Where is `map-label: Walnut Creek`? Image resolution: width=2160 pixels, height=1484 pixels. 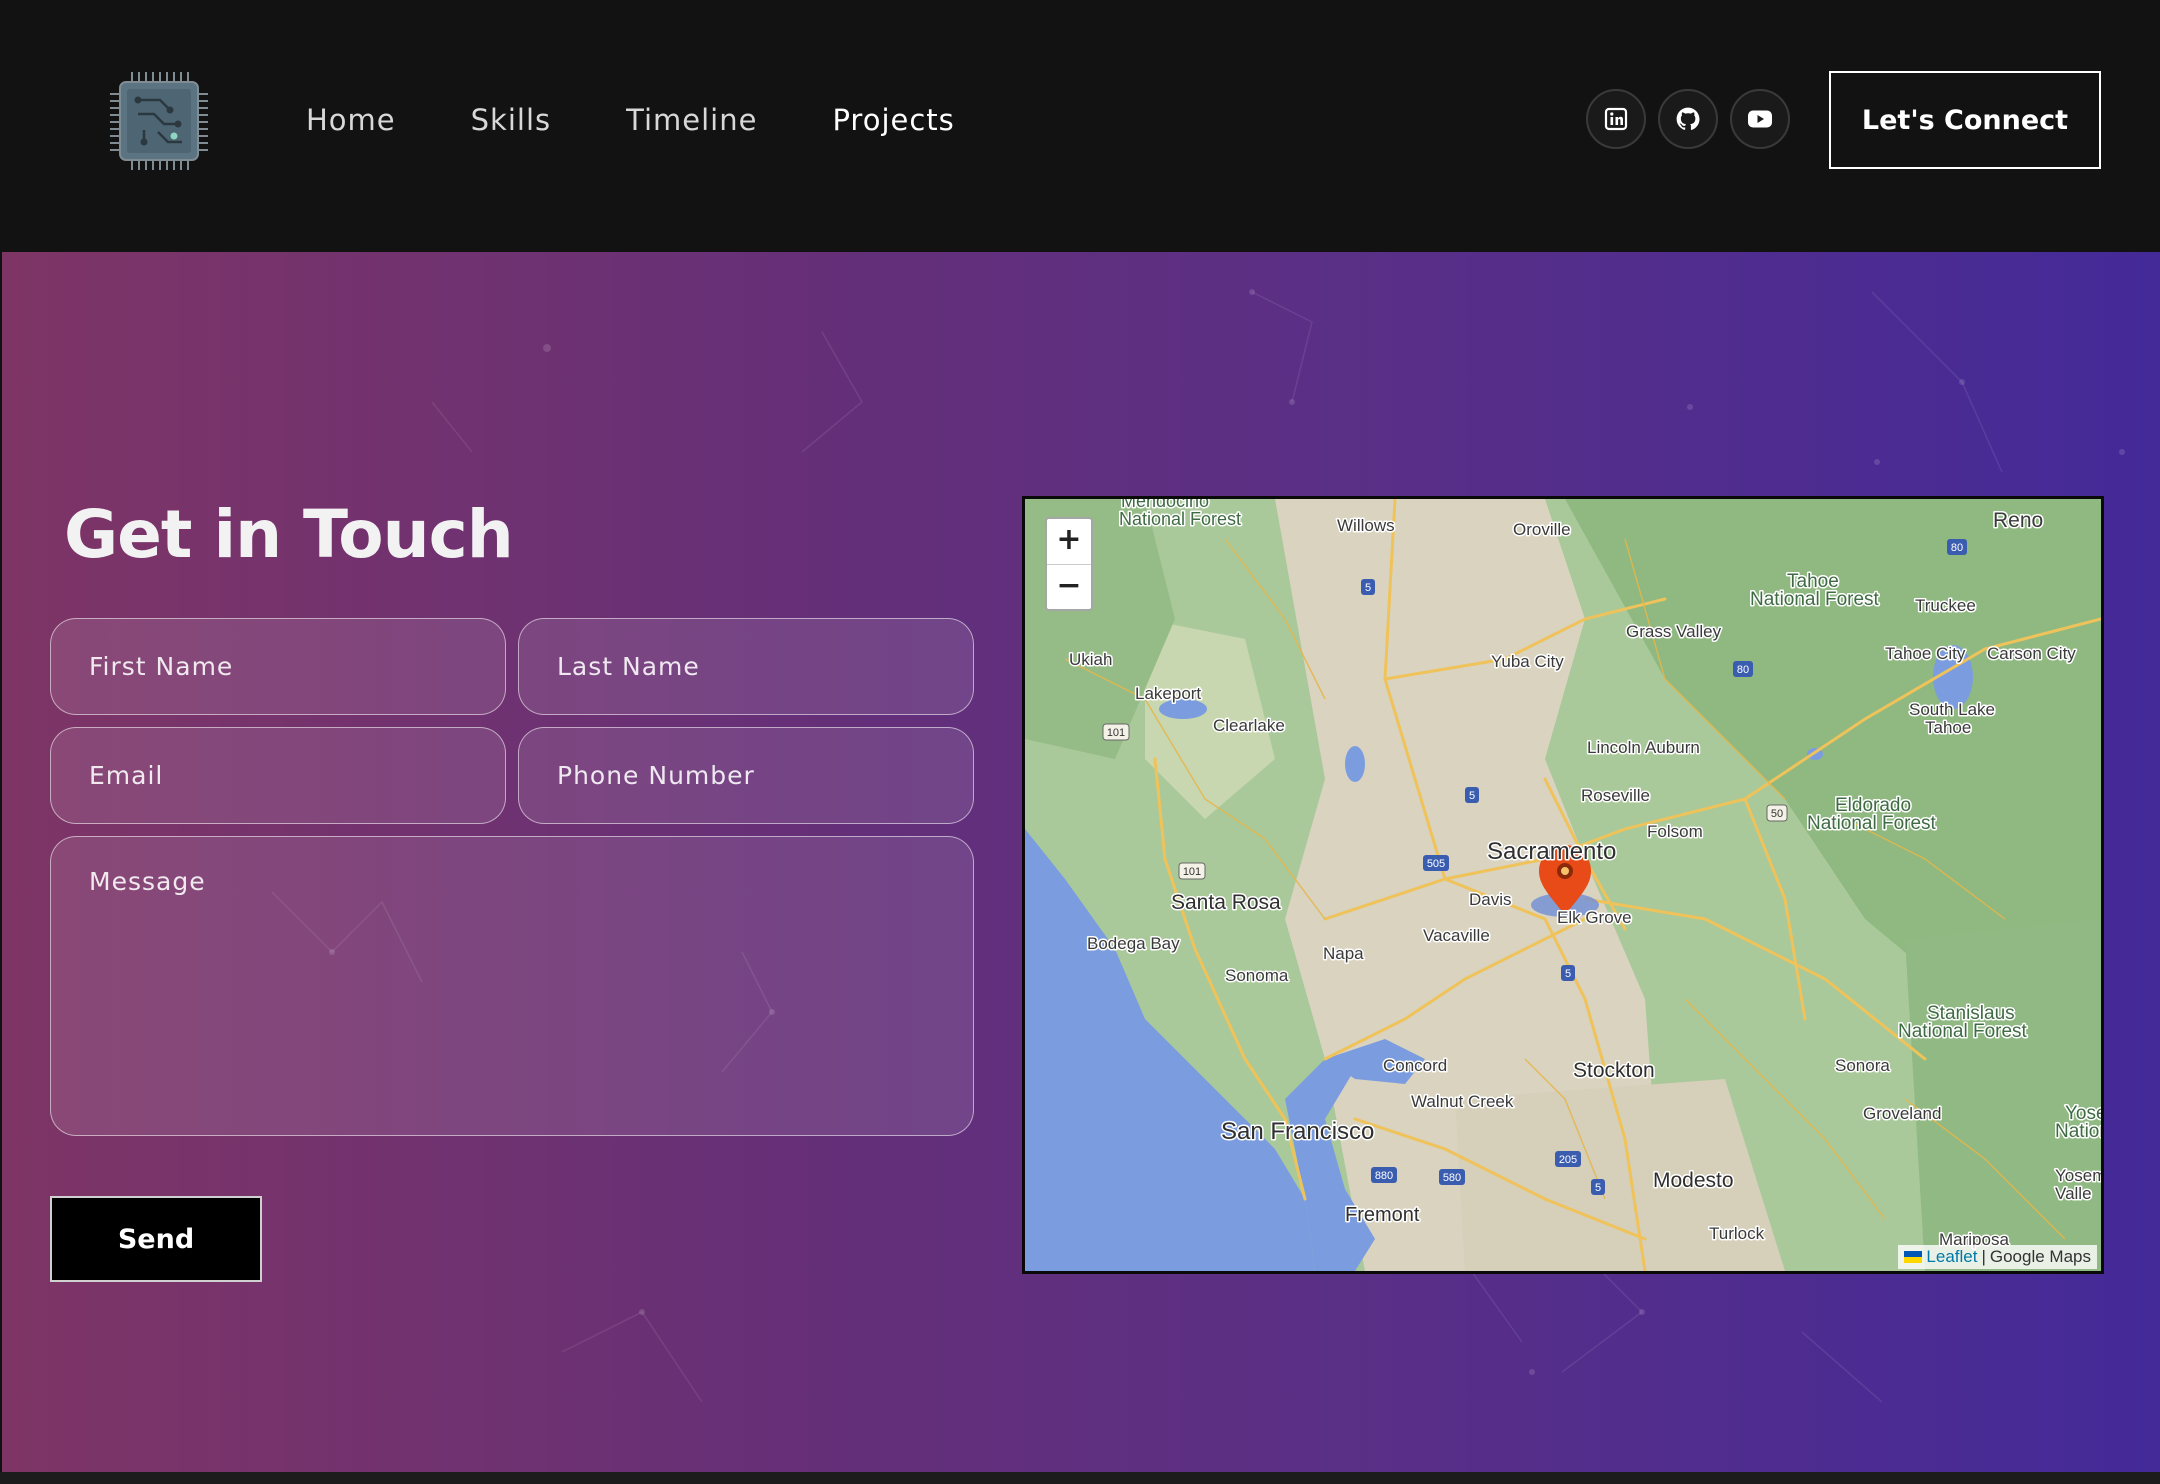
map-label: Walnut Creek is located at coordinates (1462, 1101).